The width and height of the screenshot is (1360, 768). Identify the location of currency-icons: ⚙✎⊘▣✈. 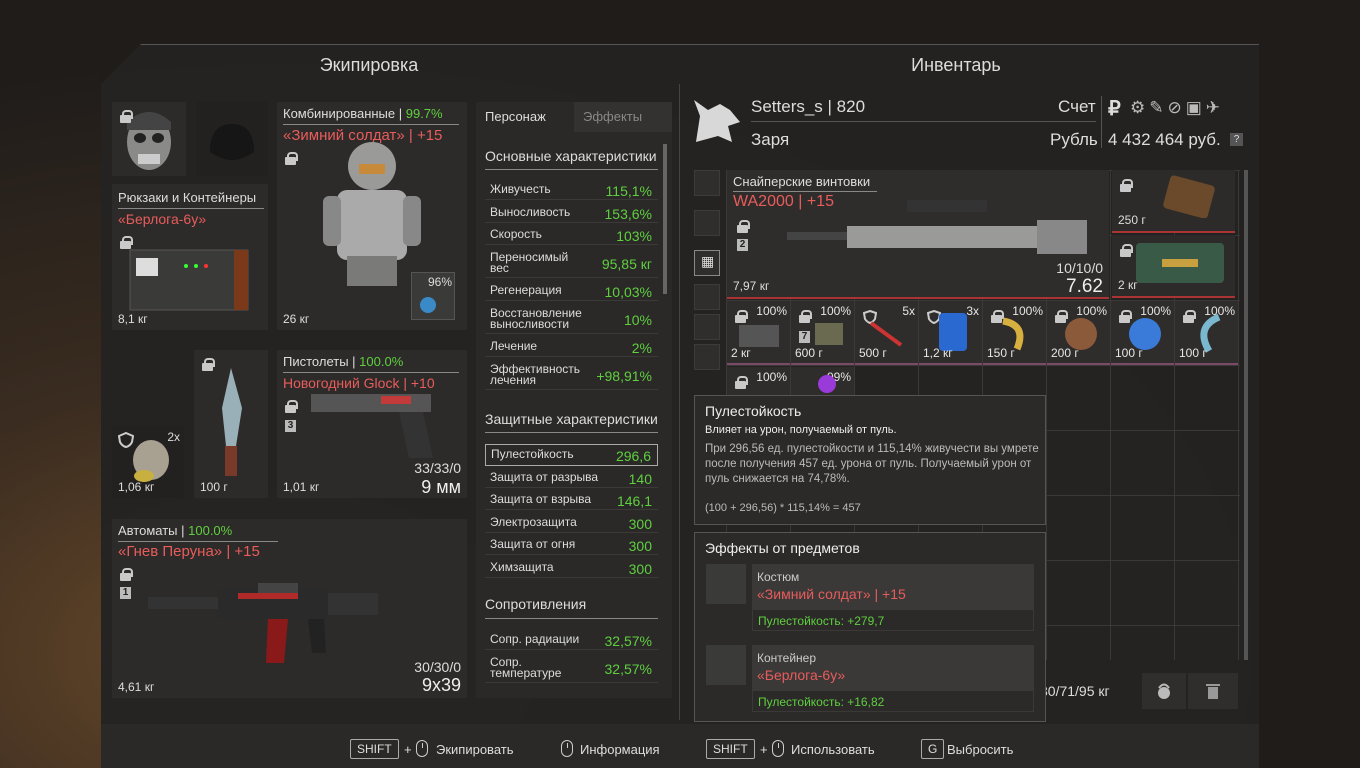
(1177, 108).